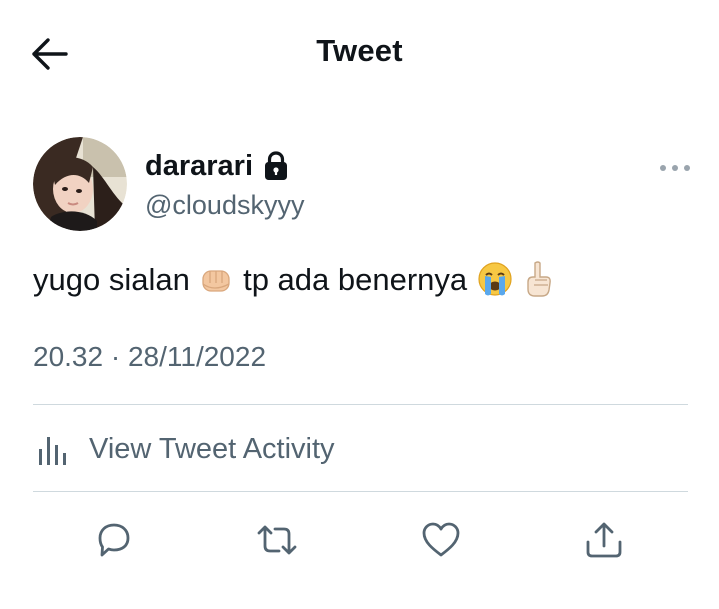 The width and height of the screenshot is (719, 609). I want to click on tweet-date: 28/11/2022, so click(197, 356).